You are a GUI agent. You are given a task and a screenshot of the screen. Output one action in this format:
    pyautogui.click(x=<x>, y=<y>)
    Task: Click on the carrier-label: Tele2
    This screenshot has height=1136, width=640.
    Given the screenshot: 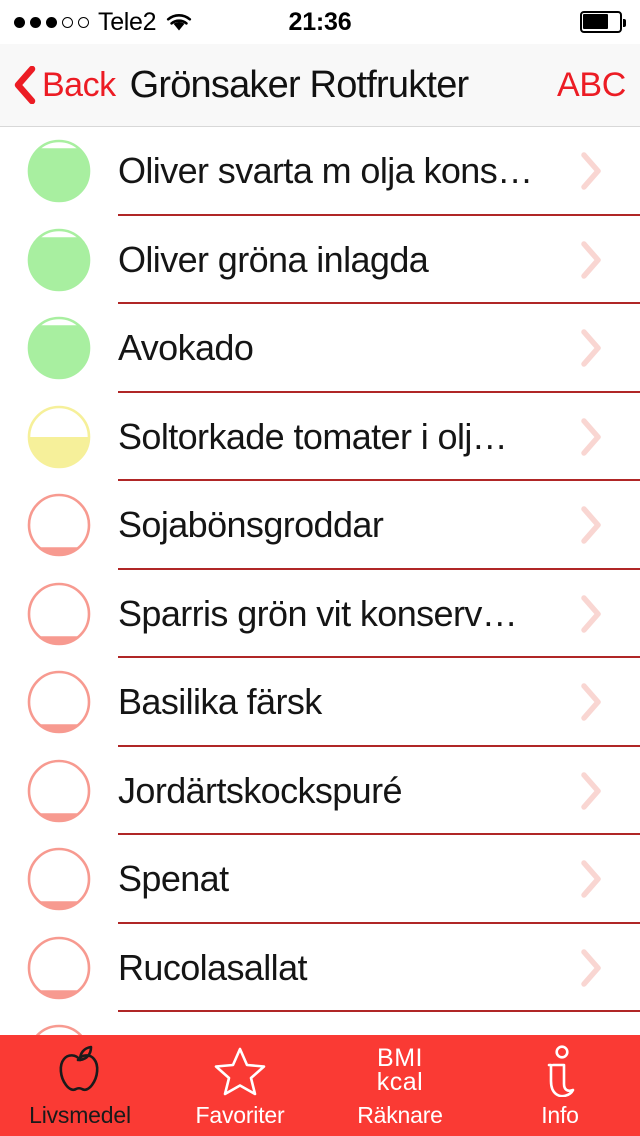 What is the action you would take?
    pyautogui.click(x=127, y=21)
    